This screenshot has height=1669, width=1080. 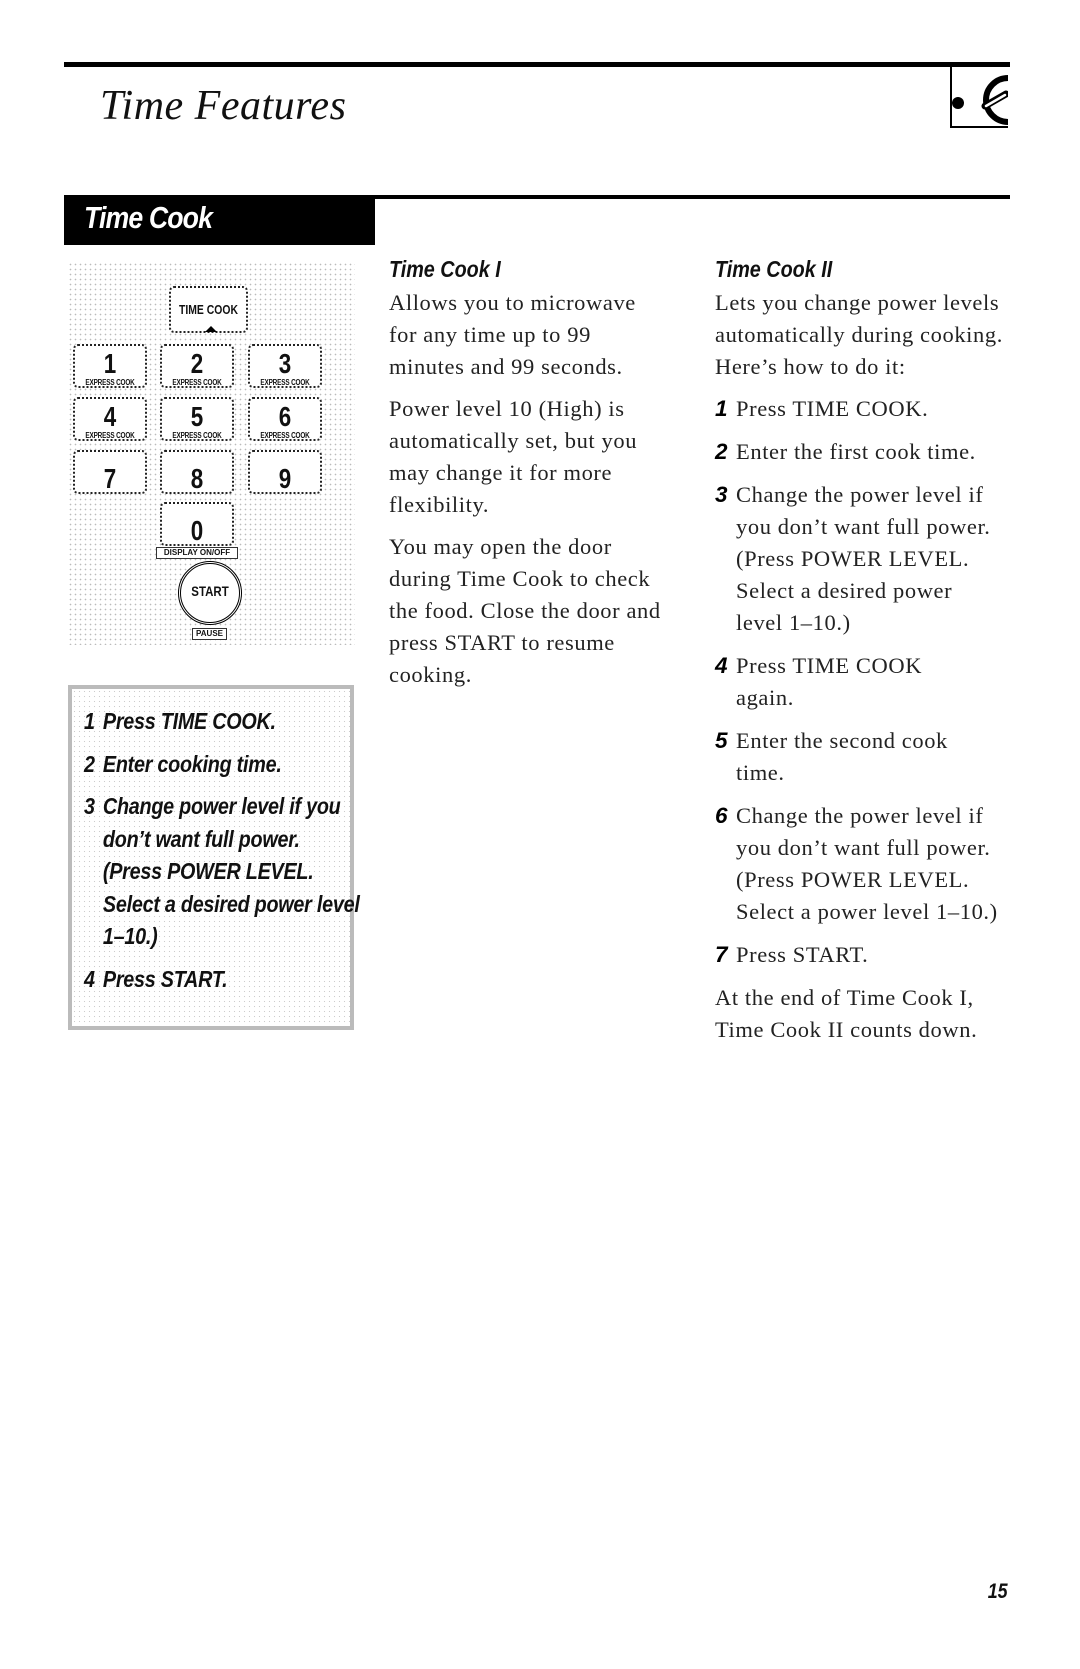 I want to click on key-8: 8, so click(x=197, y=472).